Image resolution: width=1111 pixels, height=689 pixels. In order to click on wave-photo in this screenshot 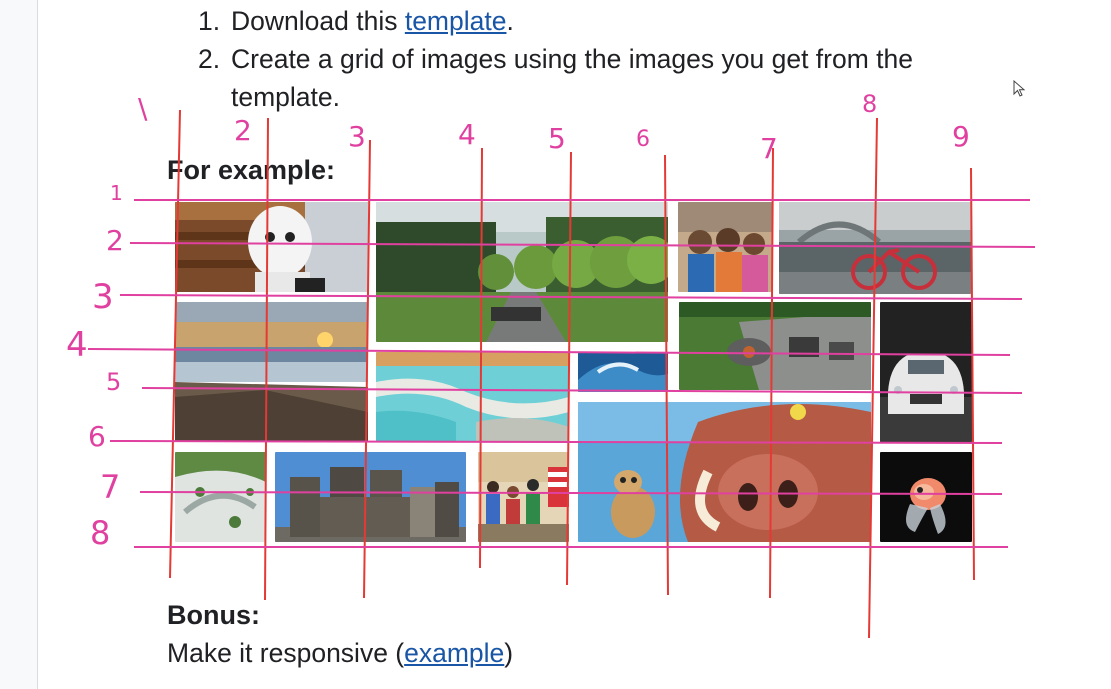, I will do `click(623, 372)`.